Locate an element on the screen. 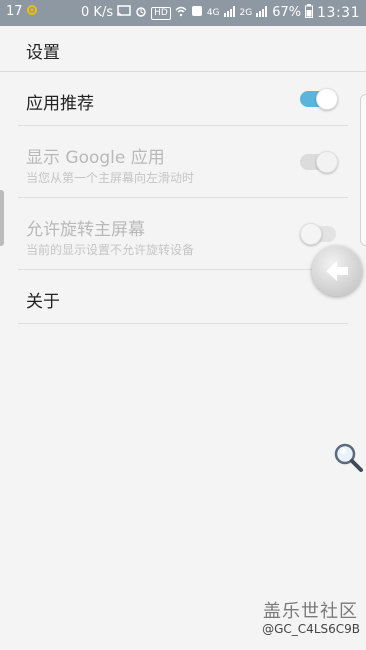 The height and width of the screenshot is (650, 366). network-type-2: 2G is located at coordinates (246, 13).